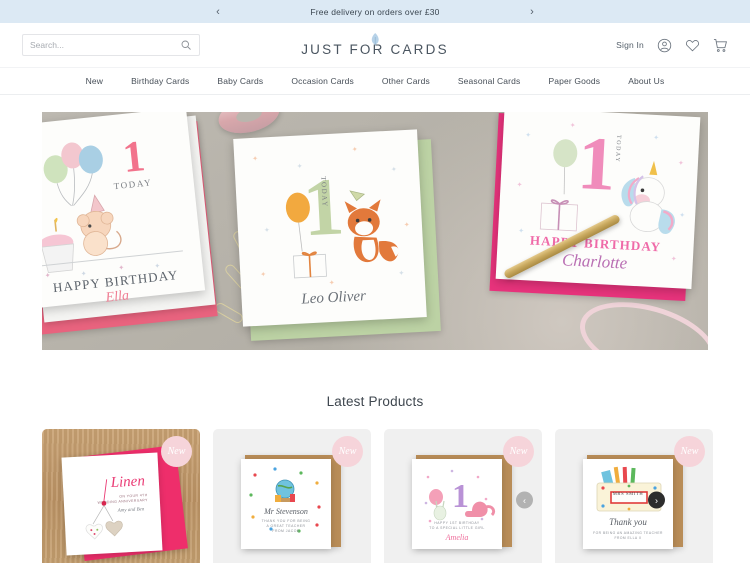  What do you see at coordinates (628, 522) in the screenshot?
I see `product-4-title: Thank you` at bounding box center [628, 522].